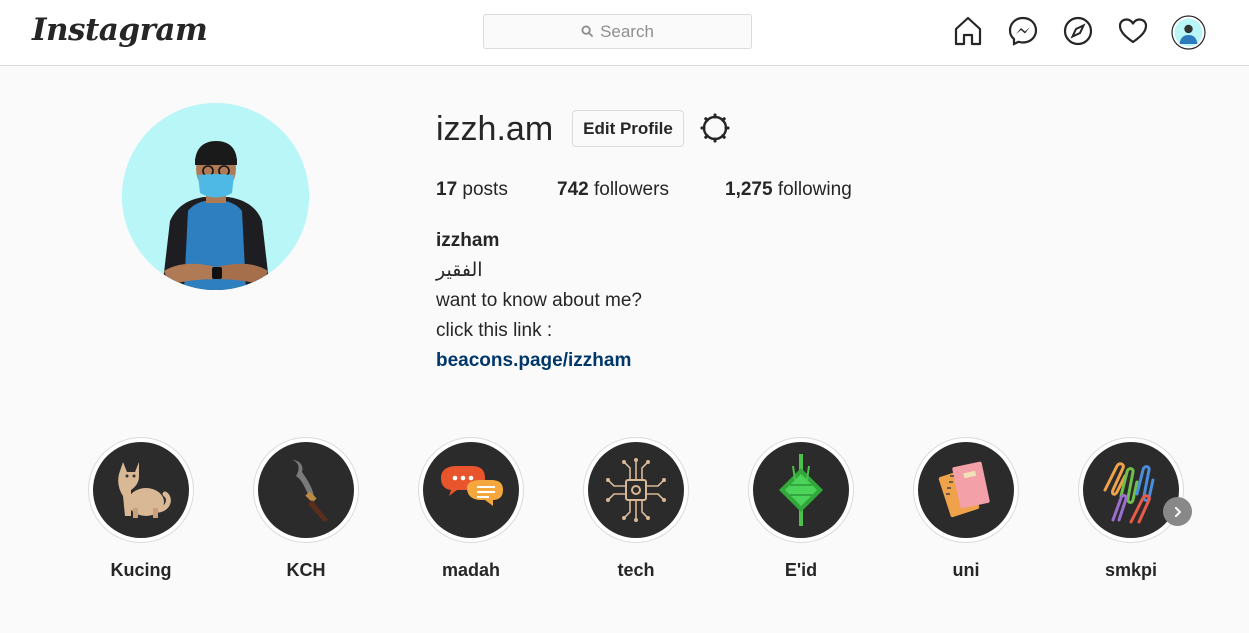 This screenshot has width=1249, height=633. I want to click on ketupat-icon, so click(801, 490).